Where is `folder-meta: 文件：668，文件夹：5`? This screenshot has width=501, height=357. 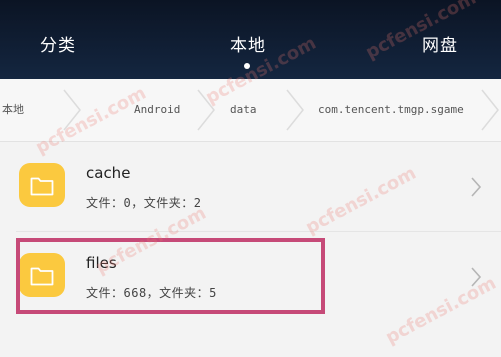
folder-meta: 文件：668，文件夹：5 is located at coordinates (151, 293).